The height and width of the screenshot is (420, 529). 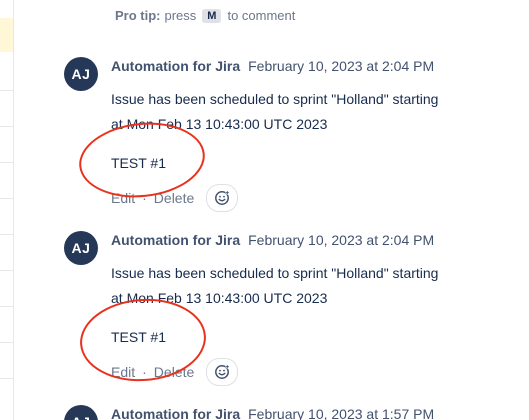 I want to click on pro-tip-text: press, so click(x=180, y=15).